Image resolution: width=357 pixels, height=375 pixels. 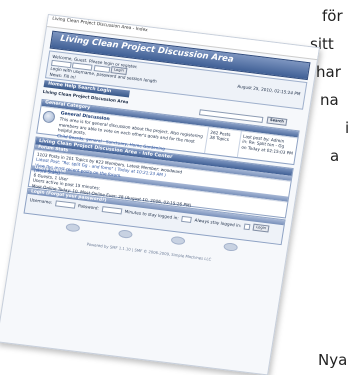 What do you see at coordinates (277, 121) in the screenshot?
I see `search-button: Search` at bounding box center [277, 121].